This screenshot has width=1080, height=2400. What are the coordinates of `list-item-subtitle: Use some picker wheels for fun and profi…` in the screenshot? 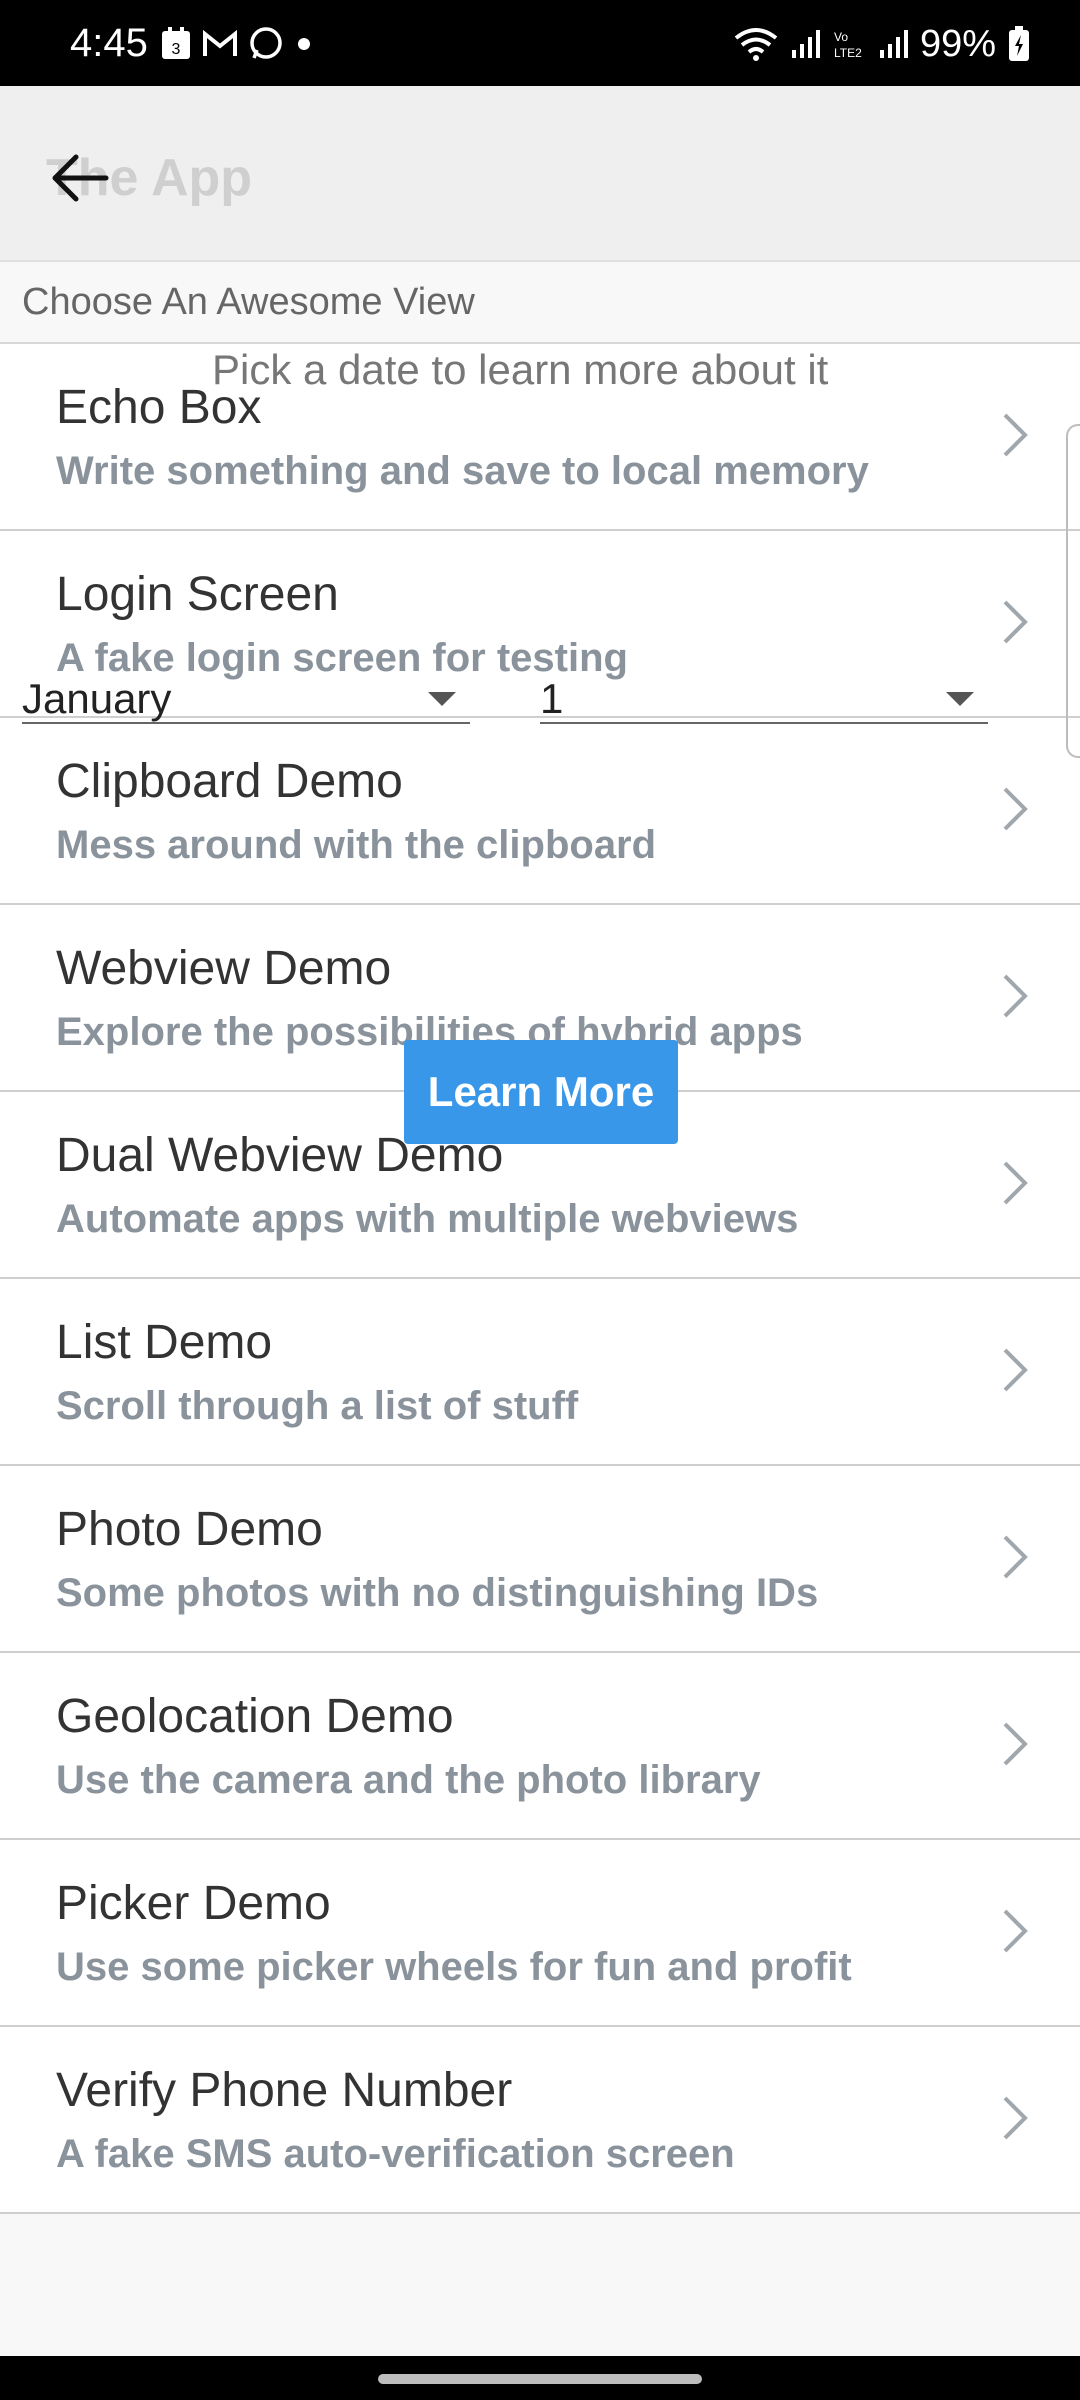 It's located at (454, 1967).